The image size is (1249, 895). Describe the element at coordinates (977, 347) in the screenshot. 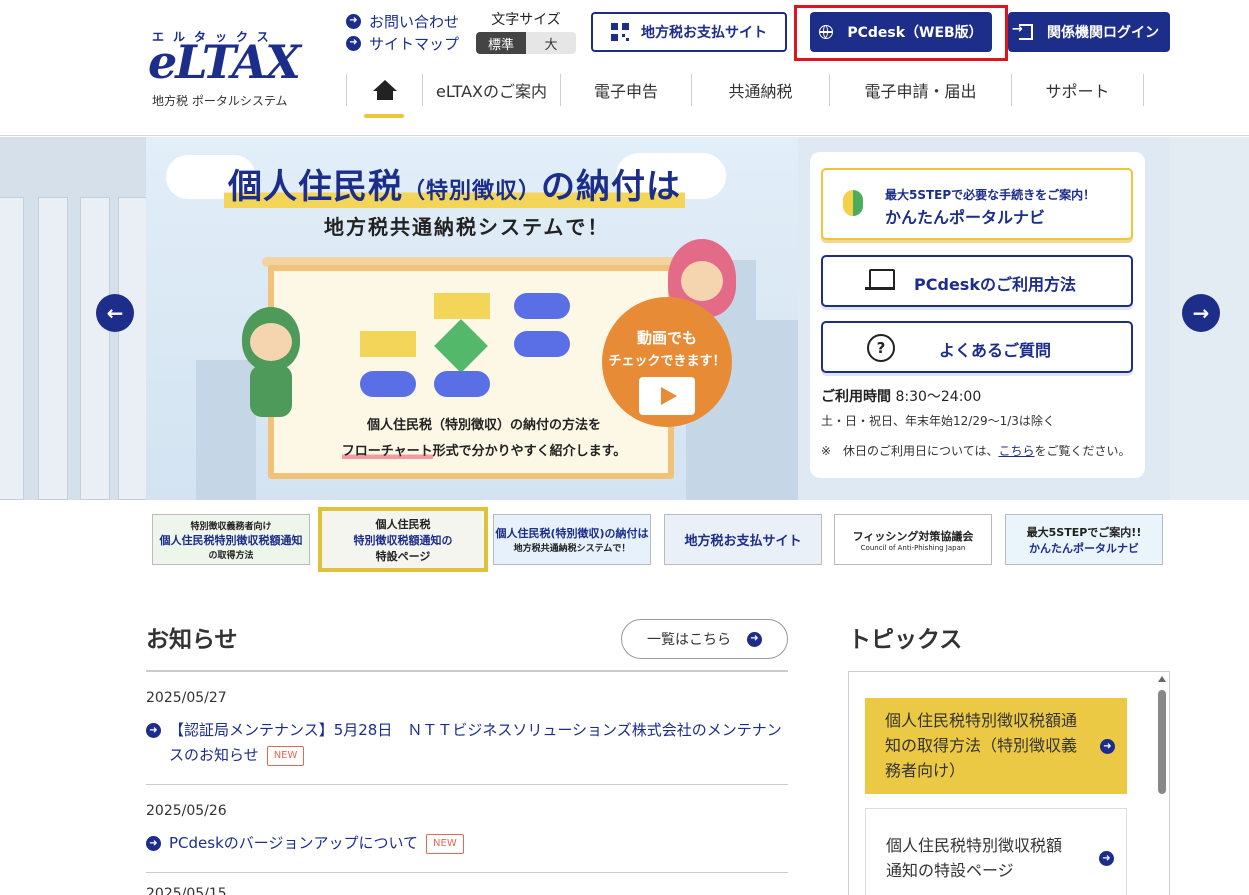

I see `faq-button: ? よくあるご質問` at that location.